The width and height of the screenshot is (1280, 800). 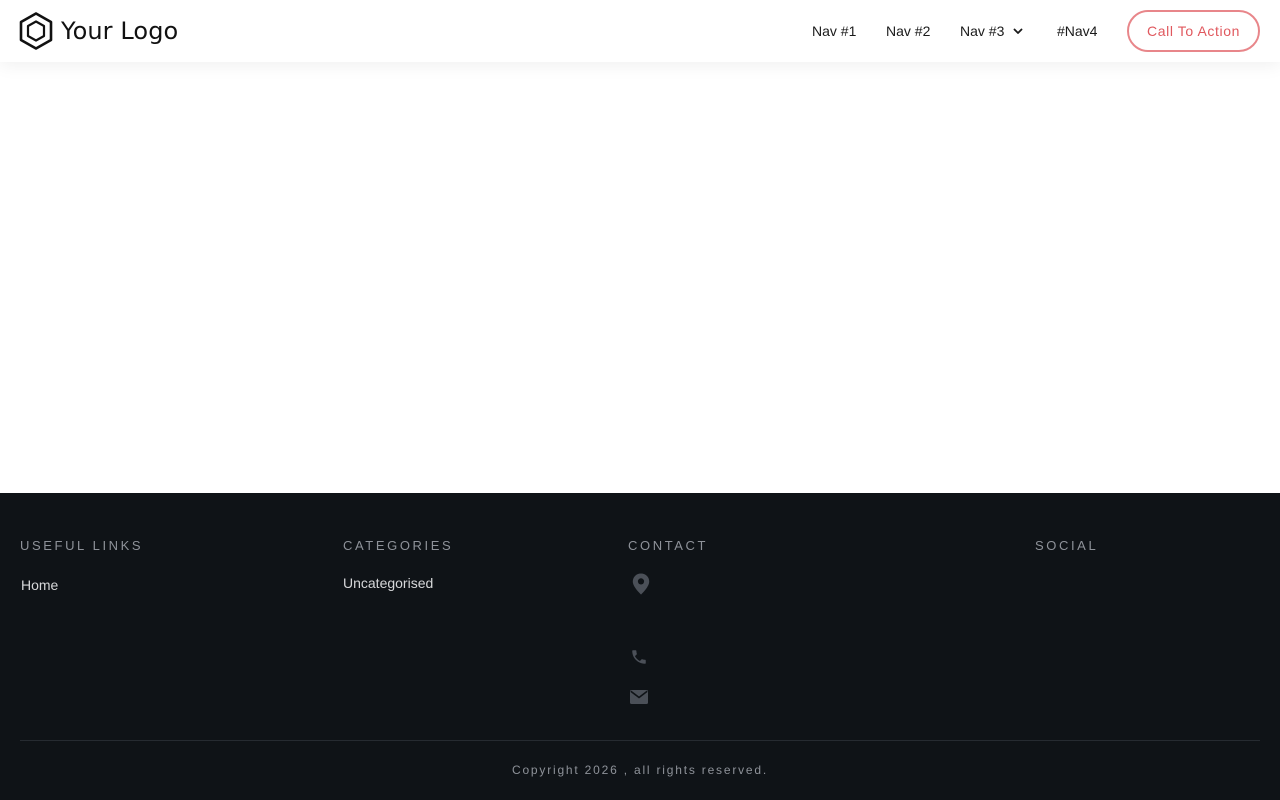 I want to click on nav-item-1: Nav #1, so click(x=834, y=31).